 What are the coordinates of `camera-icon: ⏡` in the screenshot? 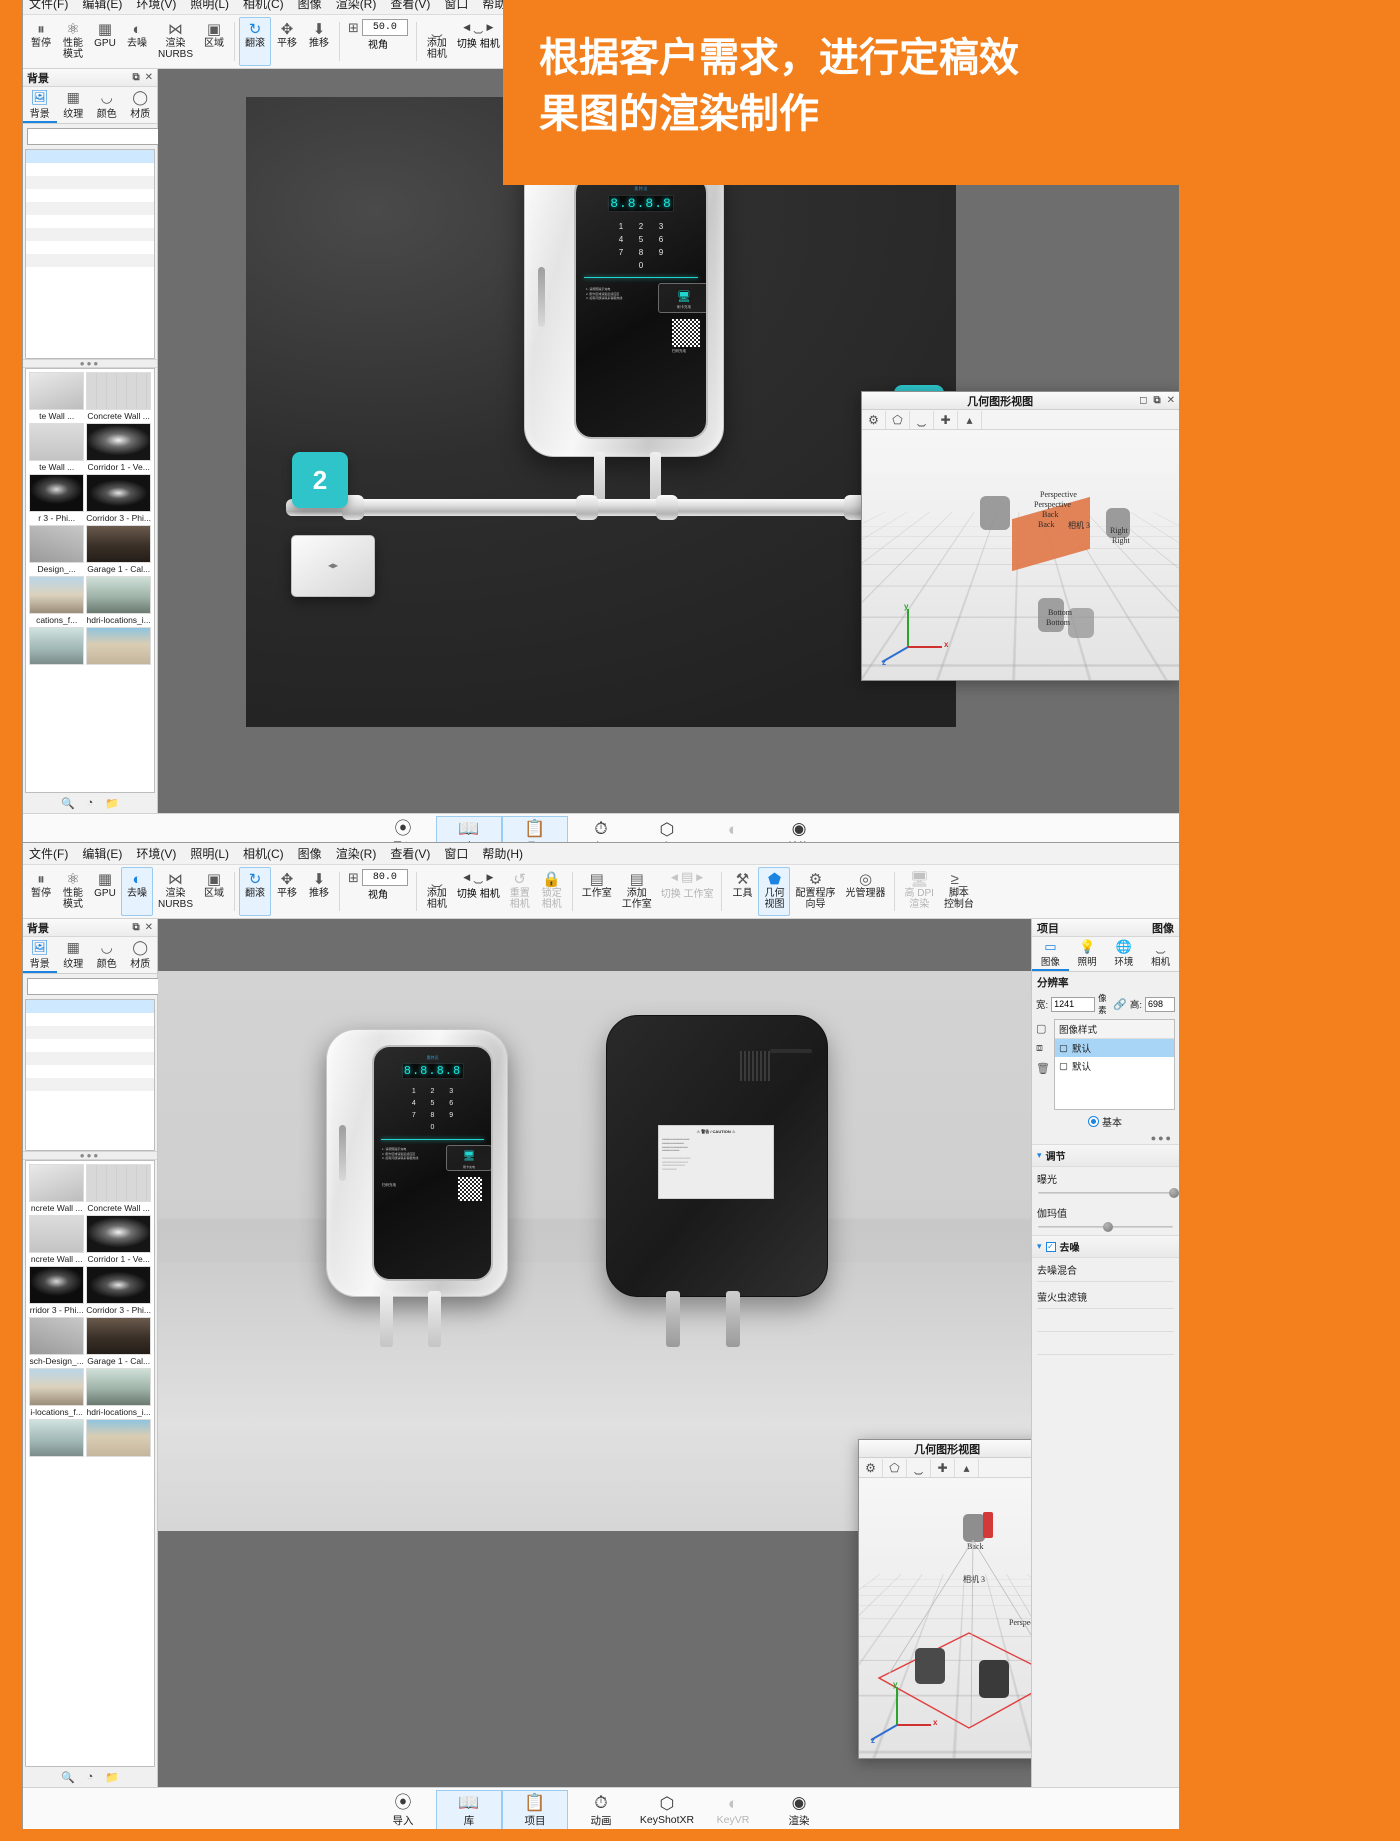 It's located at (922, 419).